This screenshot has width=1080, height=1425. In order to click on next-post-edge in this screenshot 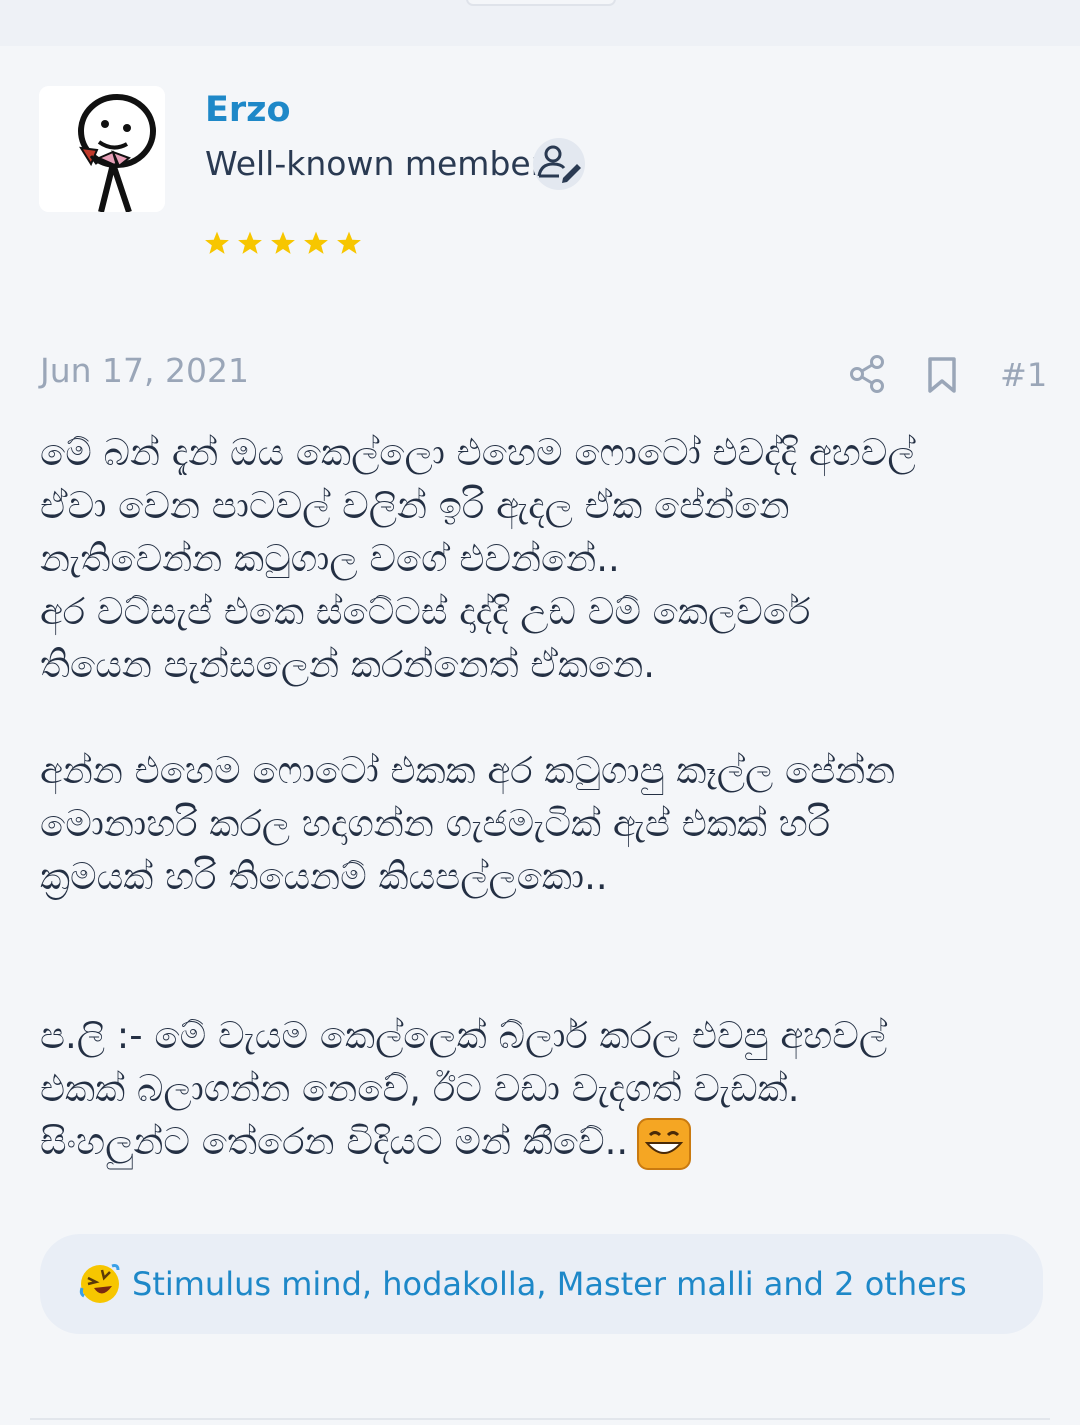, I will do `click(540, 1421)`.